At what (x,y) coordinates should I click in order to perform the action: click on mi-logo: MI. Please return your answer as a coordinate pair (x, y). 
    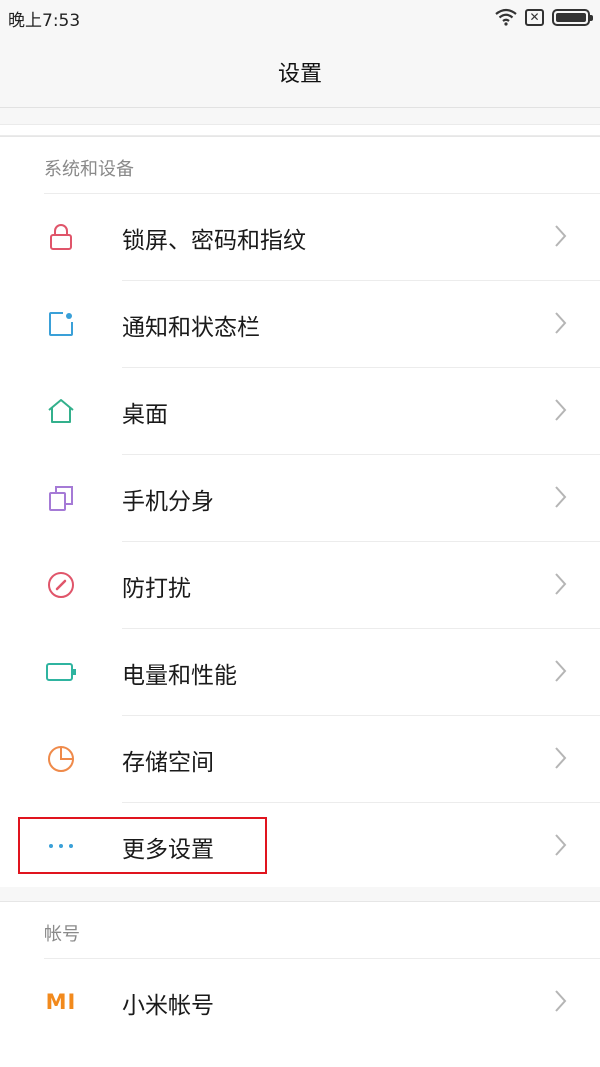
    Looking at the image, I should click on (61, 1002).